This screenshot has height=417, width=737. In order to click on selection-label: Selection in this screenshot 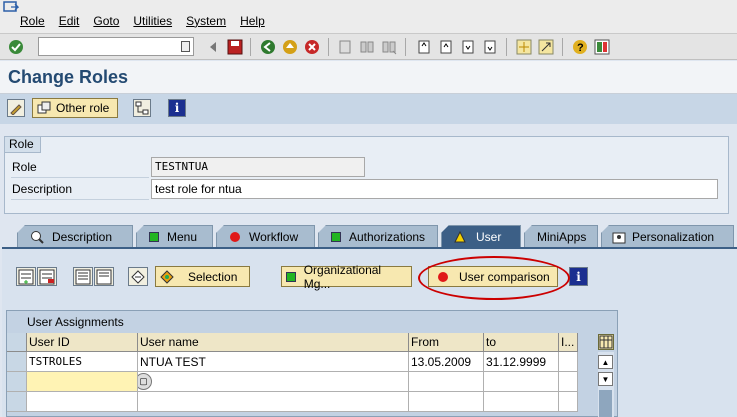, I will do `click(213, 276)`.